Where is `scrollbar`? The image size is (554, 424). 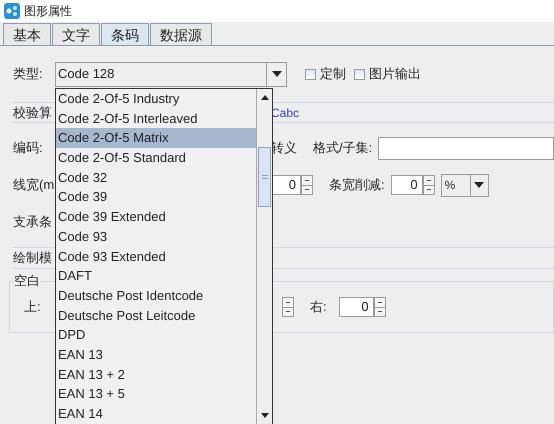
scrollbar is located at coordinates (264, 256).